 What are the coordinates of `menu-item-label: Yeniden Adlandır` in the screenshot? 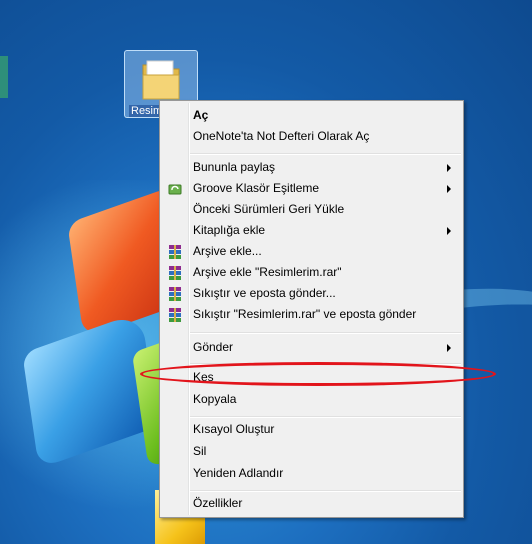 It's located at (238, 473).